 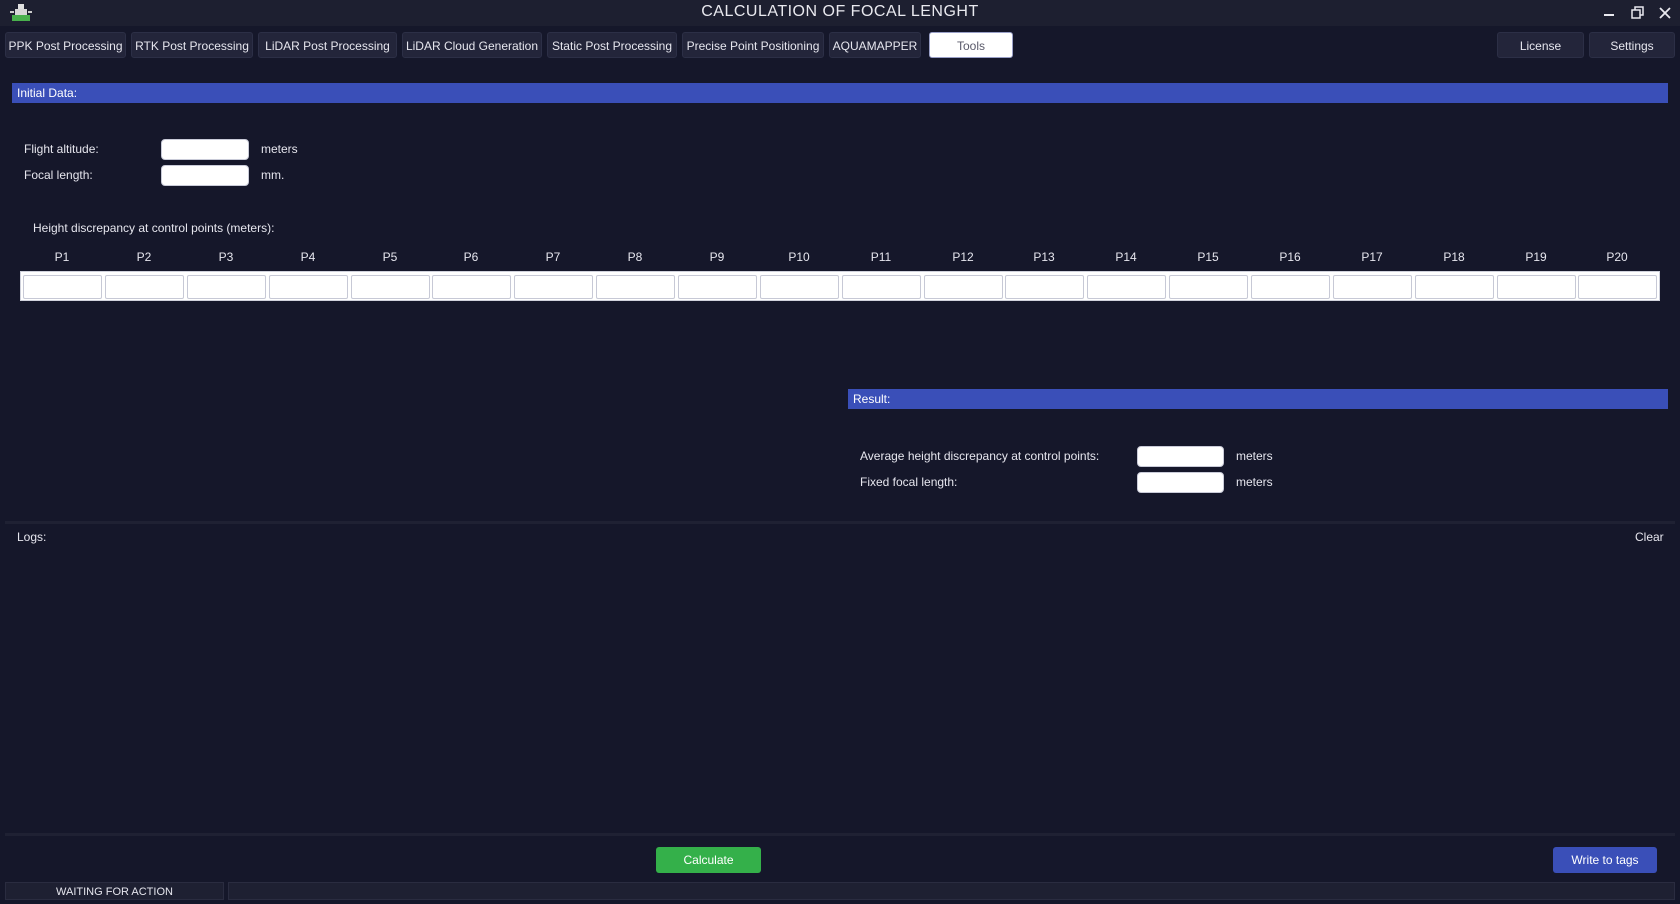 I want to click on fixed-focal-length-unit: meters, so click(x=1254, y=482).